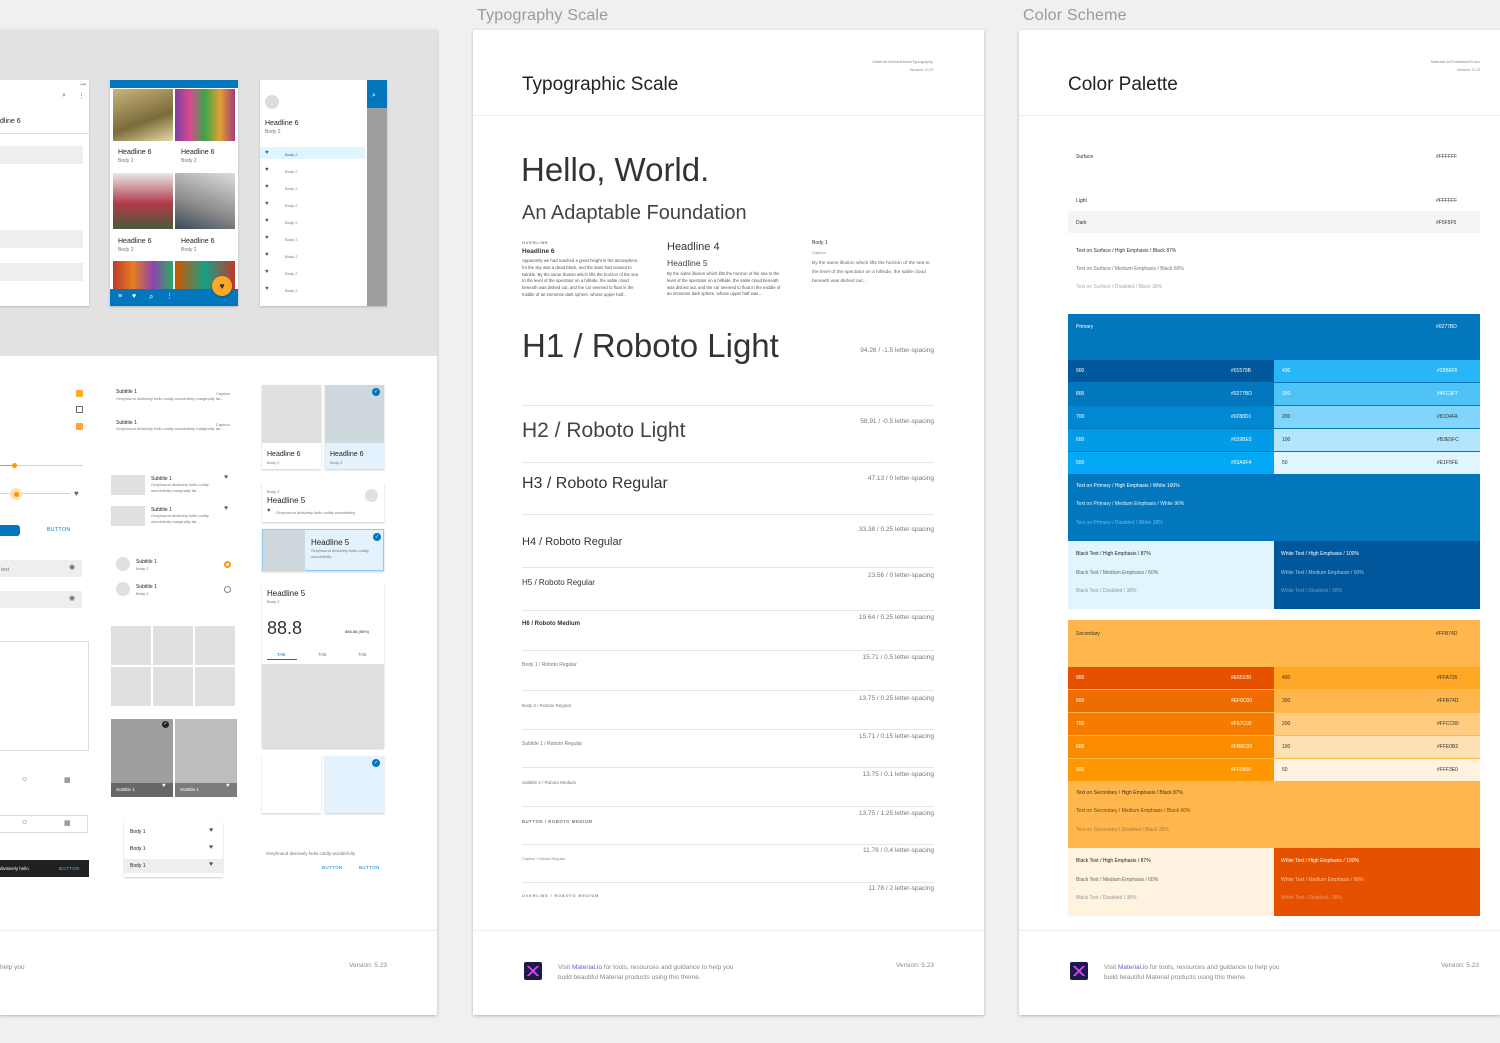 The image size is (1500, 1043). Describe the element at coordinates (354, 784) in the screenshot. I see `card-selected: ✓` at that location.